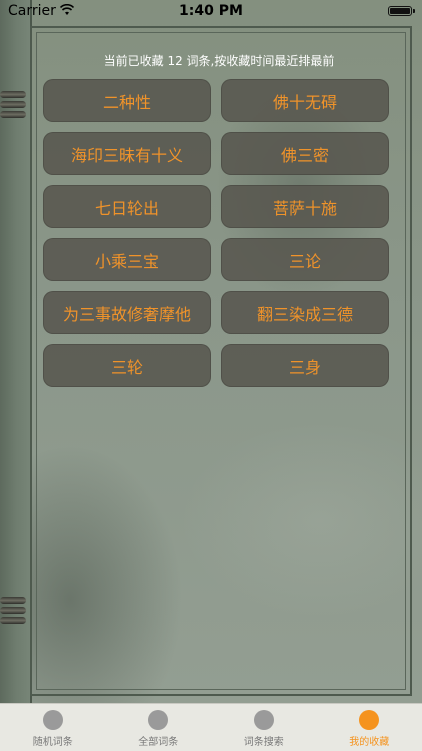  What do you see at coordinates (127, 312) in the screenshot?
I see `term-button: 为三事故修奢摩他` at bounding box center [127, 312].